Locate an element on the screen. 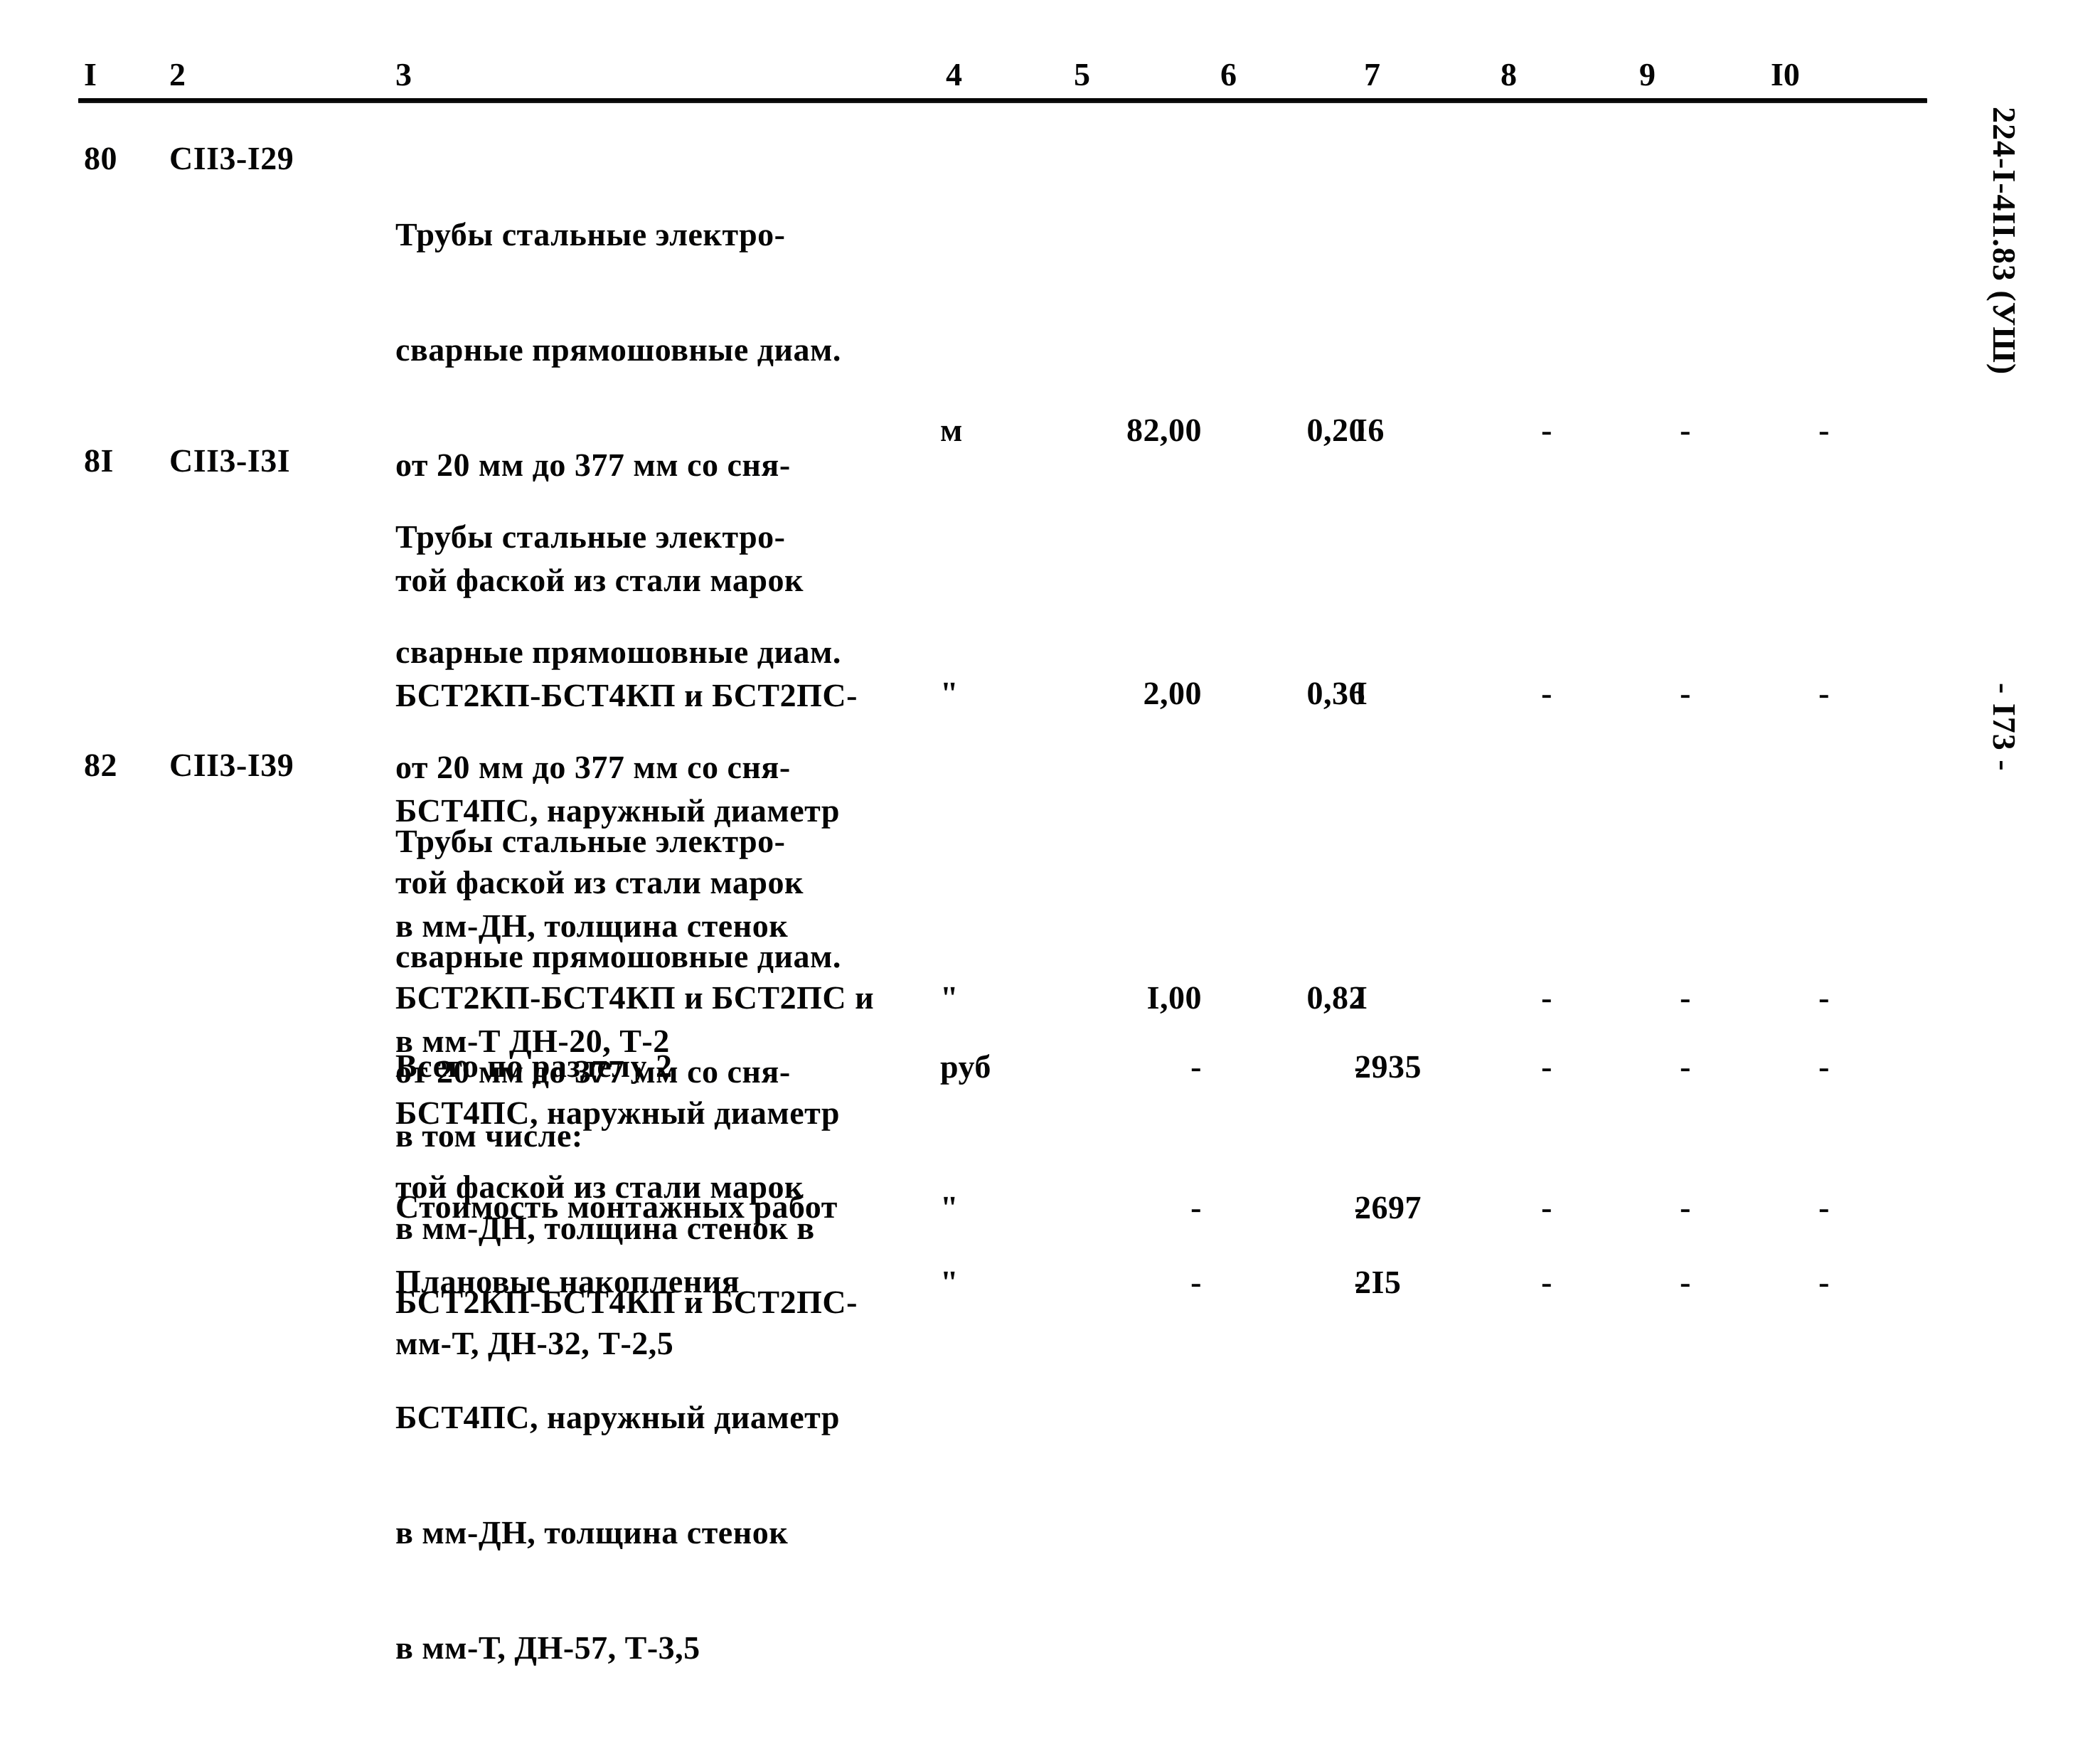  row-col-5: I,00 is located at coordinates (1174, 997).